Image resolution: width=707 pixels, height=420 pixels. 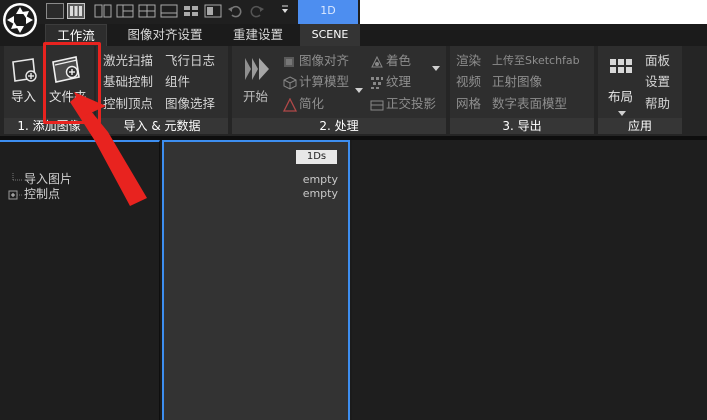 I want to click on start-button: 开始, so click(x=255, y=95).